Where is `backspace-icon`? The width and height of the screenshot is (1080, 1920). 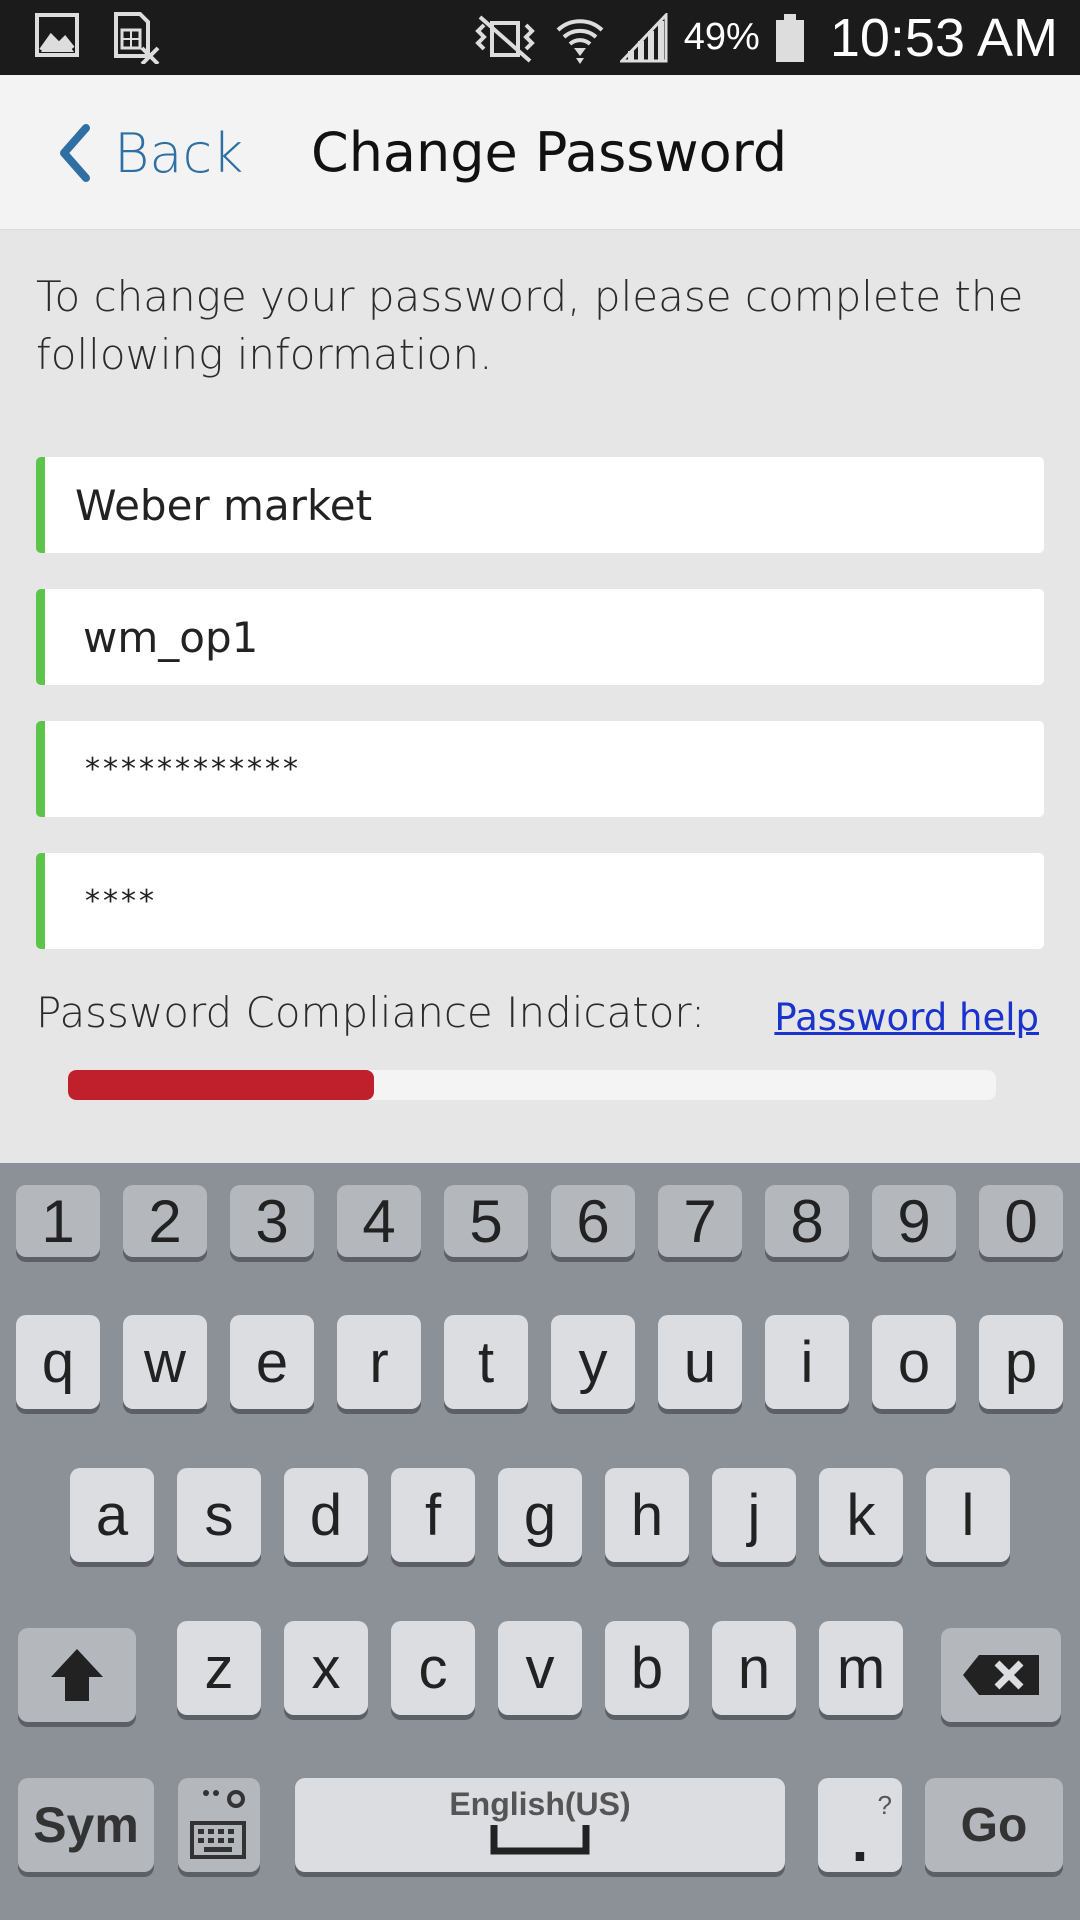 backspace-icon is located at coordinates (1001, 1675).